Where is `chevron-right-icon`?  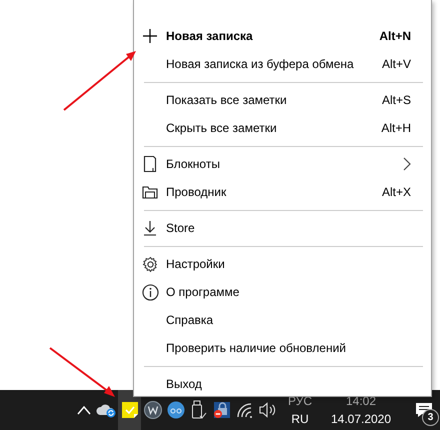 chevron-right-icon is located at coordinates (407, 164).